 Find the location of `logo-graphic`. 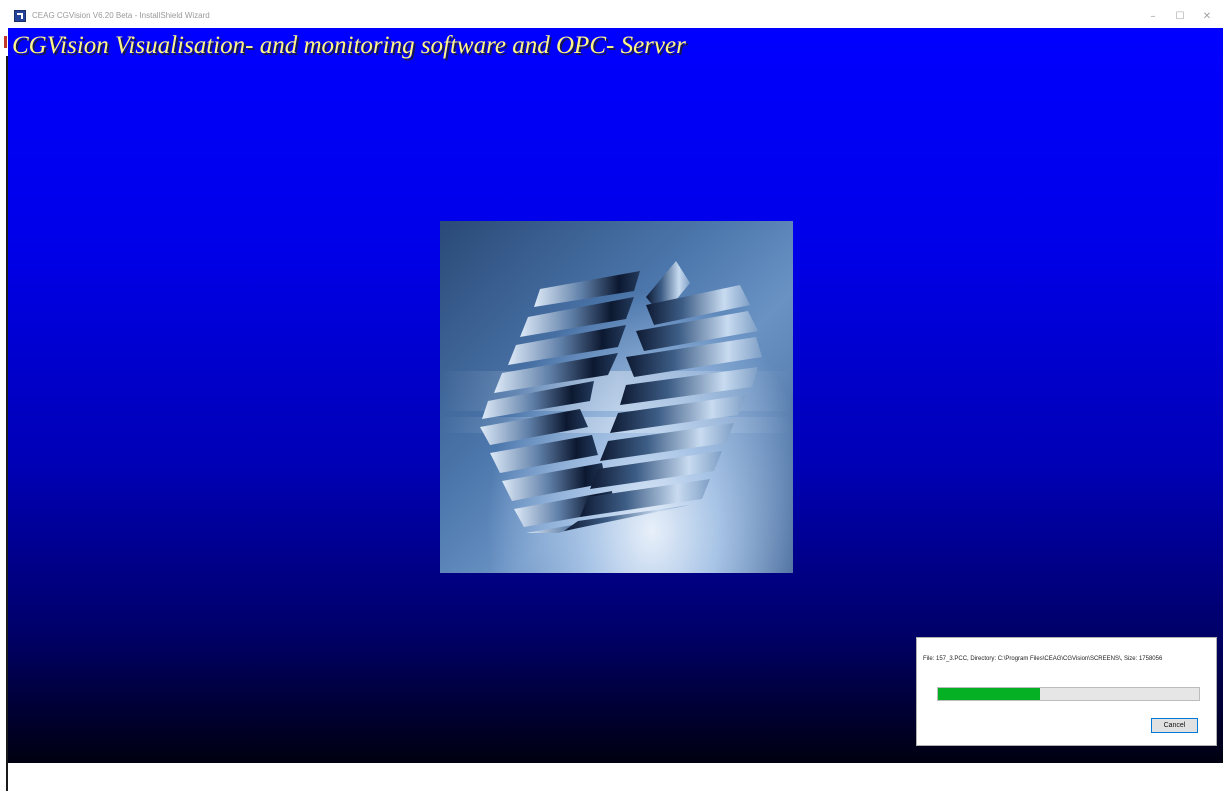

logo-graphic is located at coordinates (616, 397).